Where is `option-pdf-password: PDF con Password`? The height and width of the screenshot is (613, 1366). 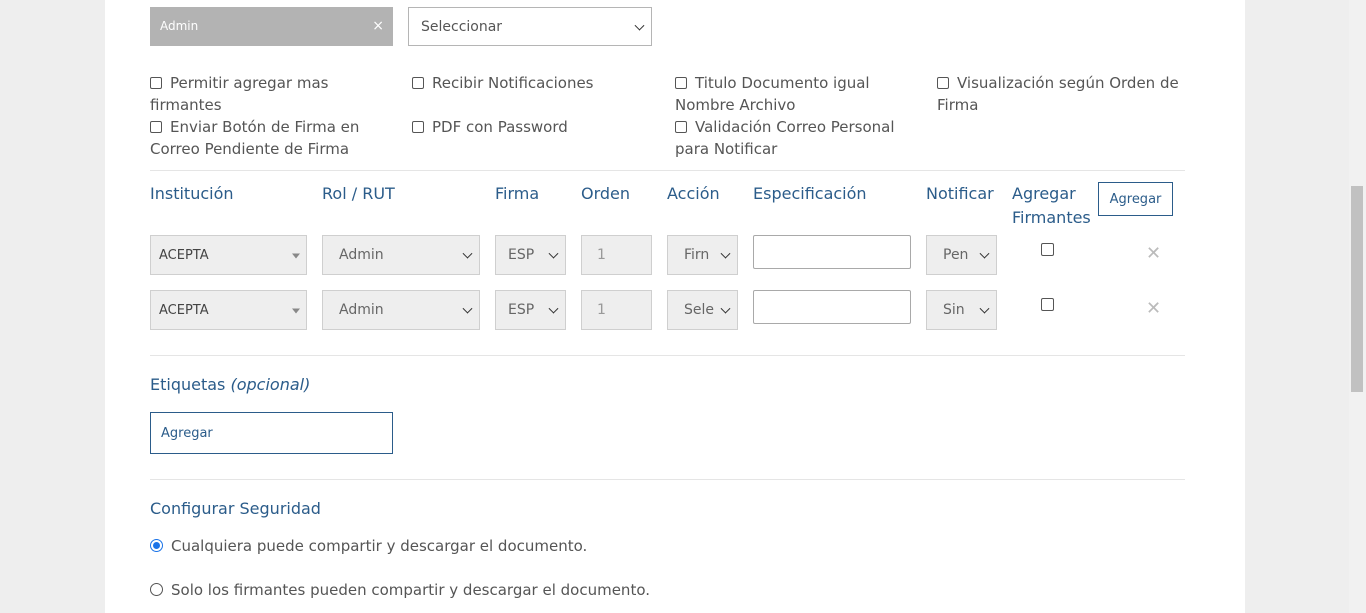
option-pdf-password: PDF con Password is located at coordinates (537, 127).